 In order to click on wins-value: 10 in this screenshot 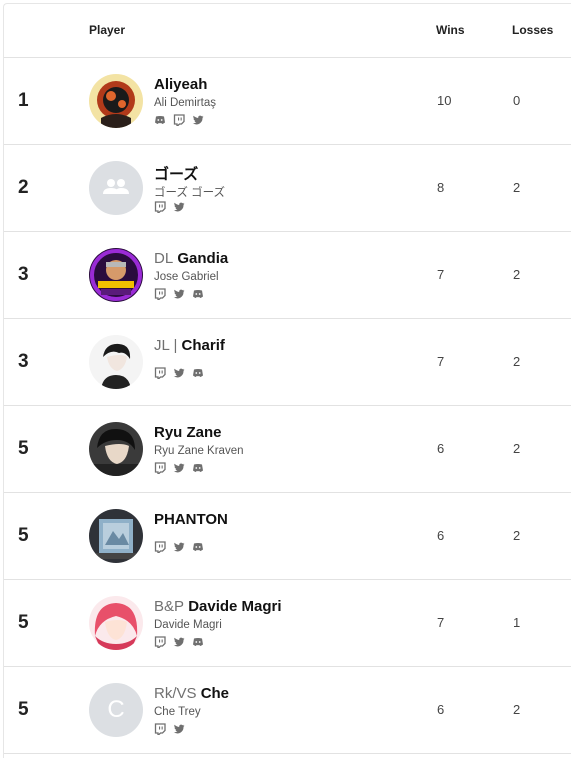, I will do `click(444, 100)`.